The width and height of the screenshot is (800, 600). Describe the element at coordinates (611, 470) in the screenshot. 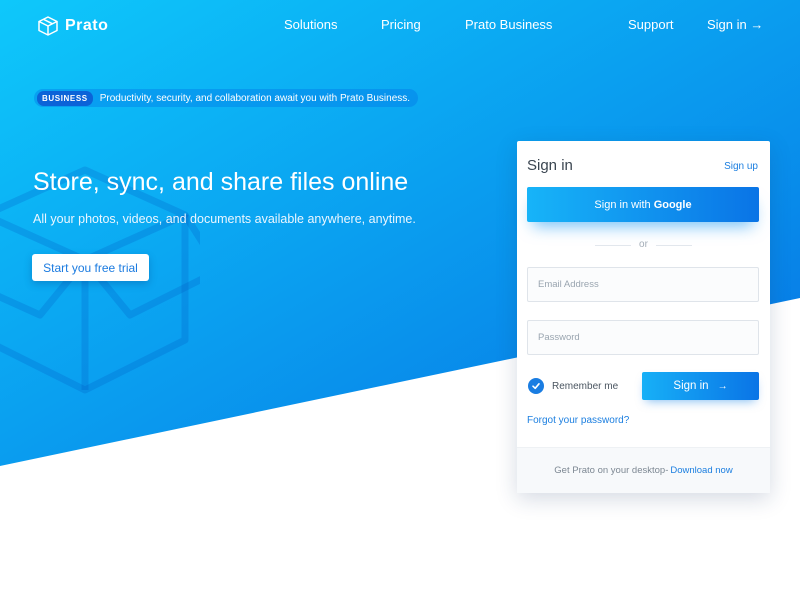

I see `desktop-app-text: Get Prato on your desktop-` at that location.